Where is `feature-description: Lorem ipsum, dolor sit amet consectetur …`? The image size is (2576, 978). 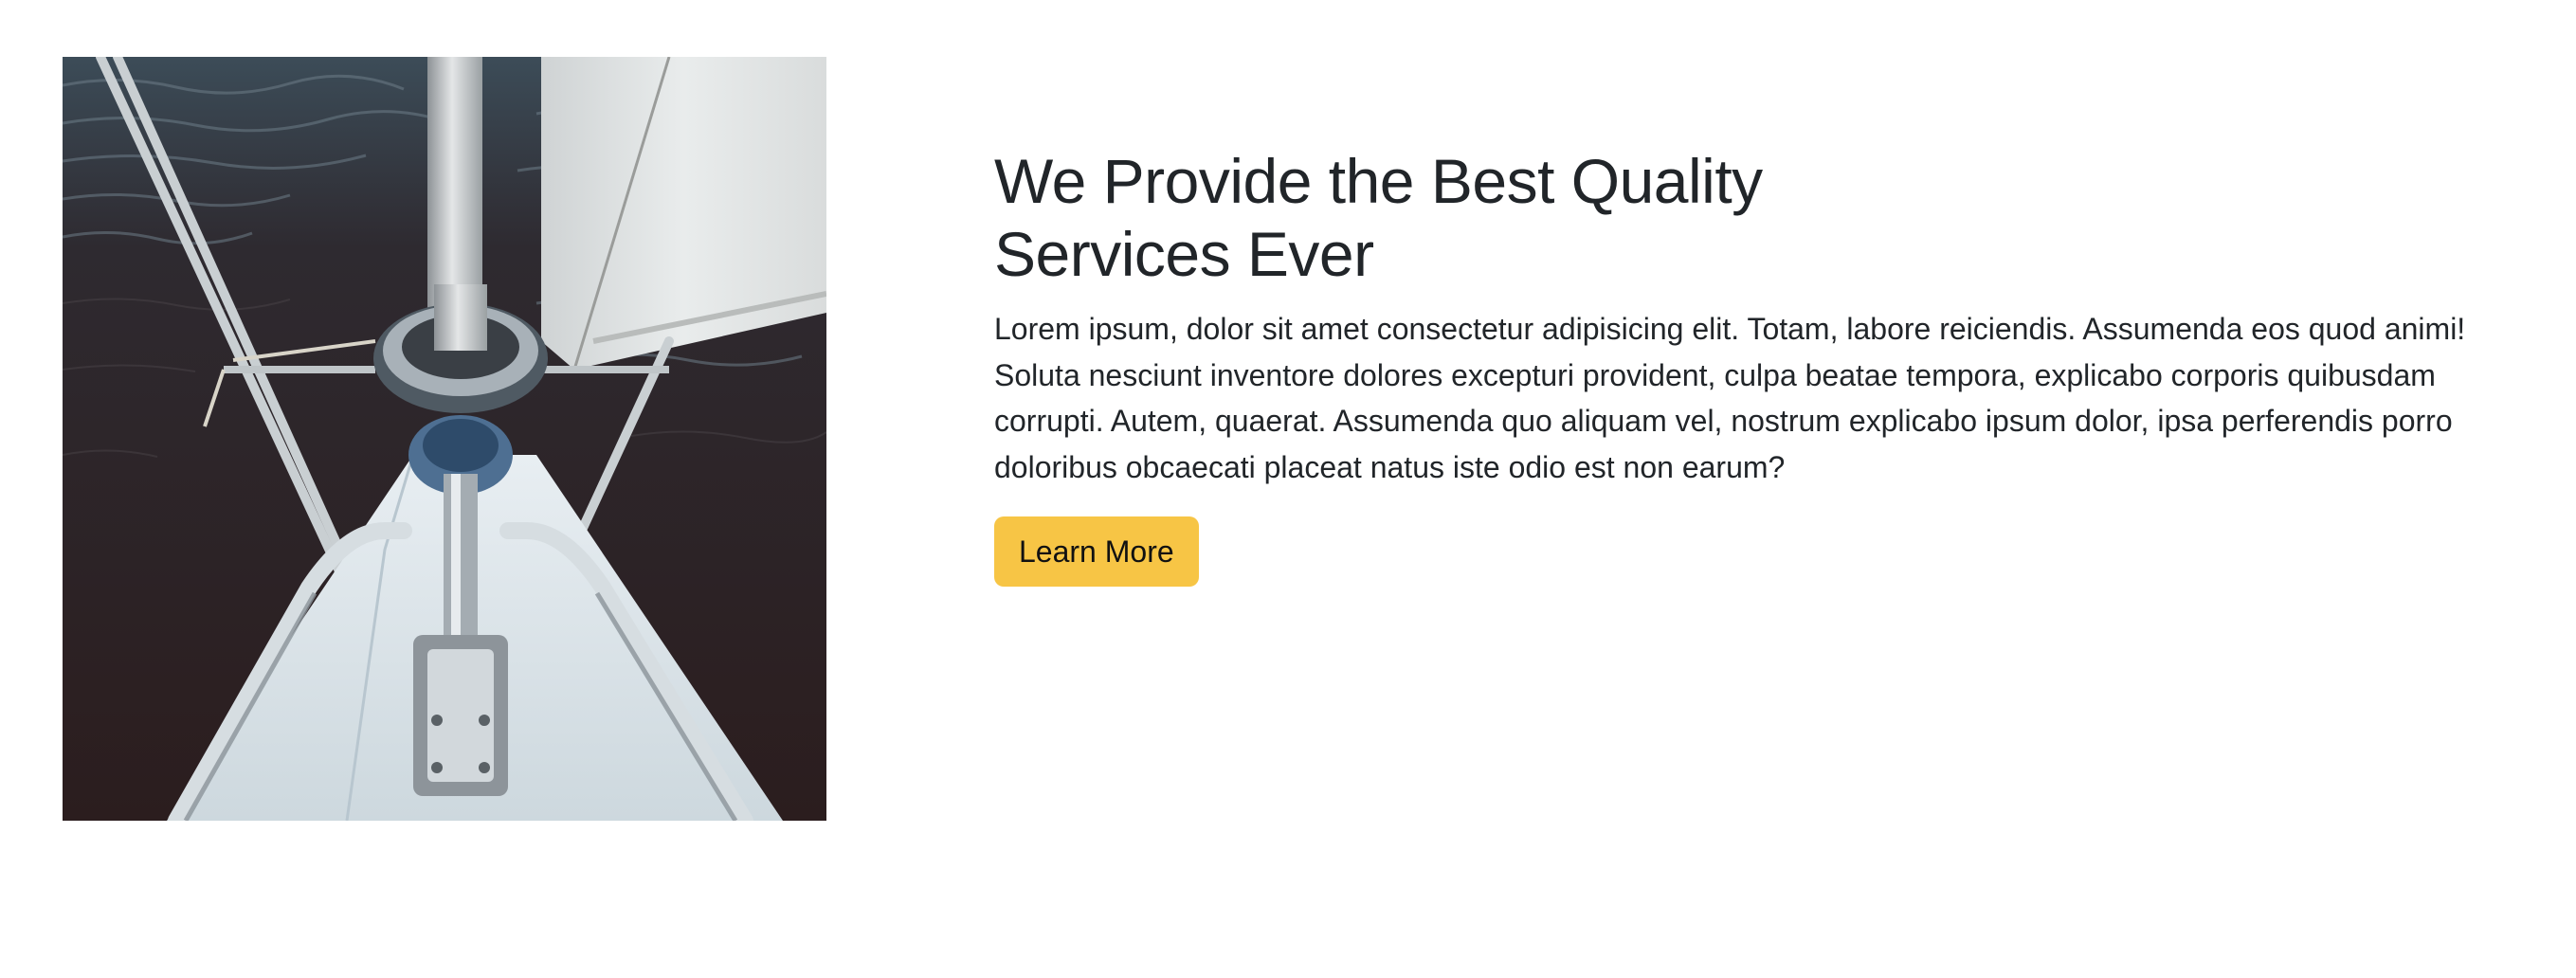 feature-description: Lorem ipsum, dolor sit amet consectetur … is located at coordinates (1730, 398).